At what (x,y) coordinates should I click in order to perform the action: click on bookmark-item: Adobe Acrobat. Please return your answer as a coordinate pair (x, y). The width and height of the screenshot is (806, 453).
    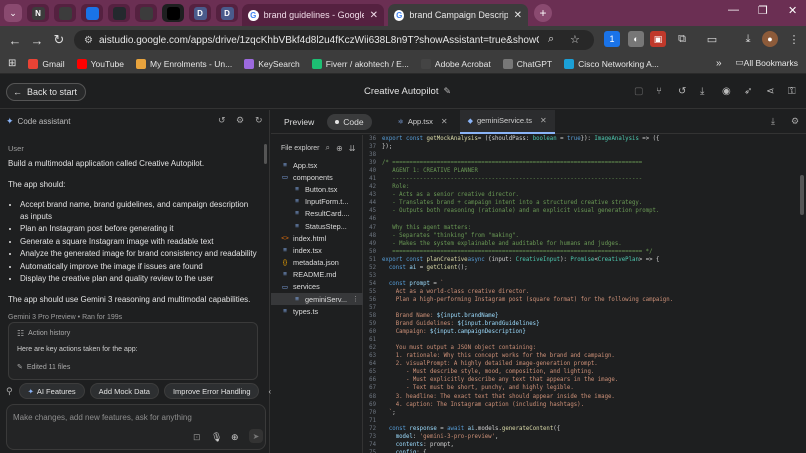
    Looking at the image, I should click on (455, 63).